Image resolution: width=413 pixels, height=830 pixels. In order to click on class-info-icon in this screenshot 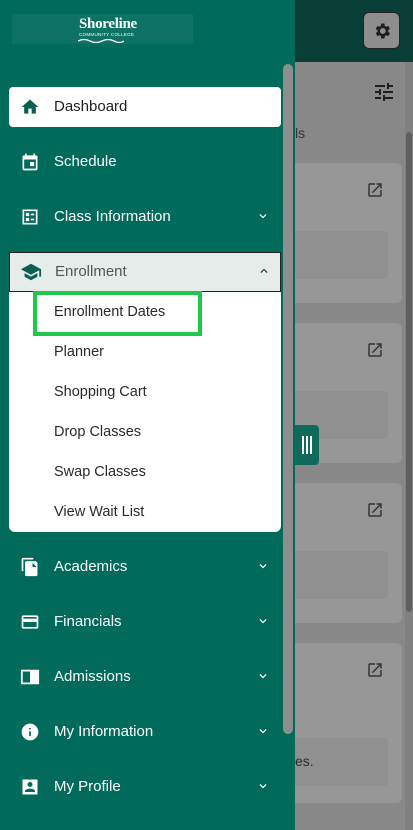, I will do `click(30, 217)`.